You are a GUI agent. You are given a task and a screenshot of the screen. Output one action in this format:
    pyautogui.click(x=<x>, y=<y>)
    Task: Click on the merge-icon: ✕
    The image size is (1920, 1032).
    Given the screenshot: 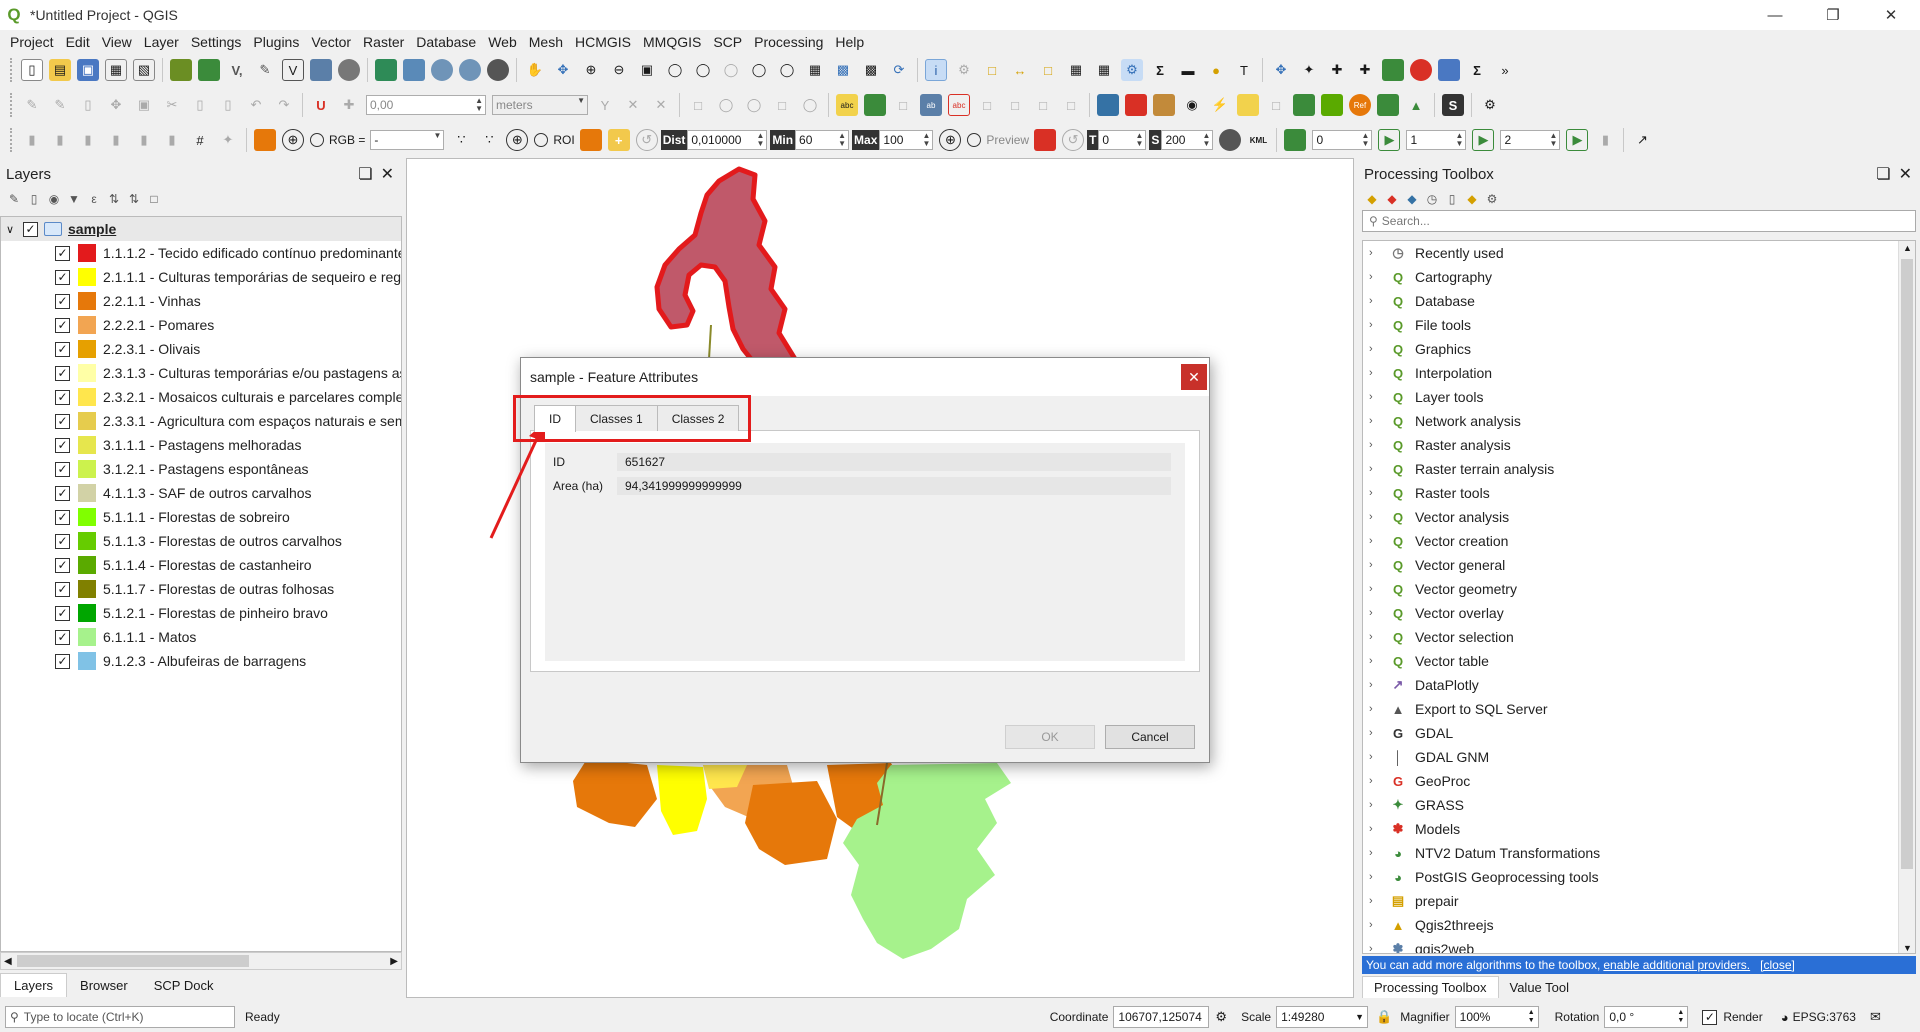 What is the action you would take?
    pyautogui.click(x=661, y=105)
    